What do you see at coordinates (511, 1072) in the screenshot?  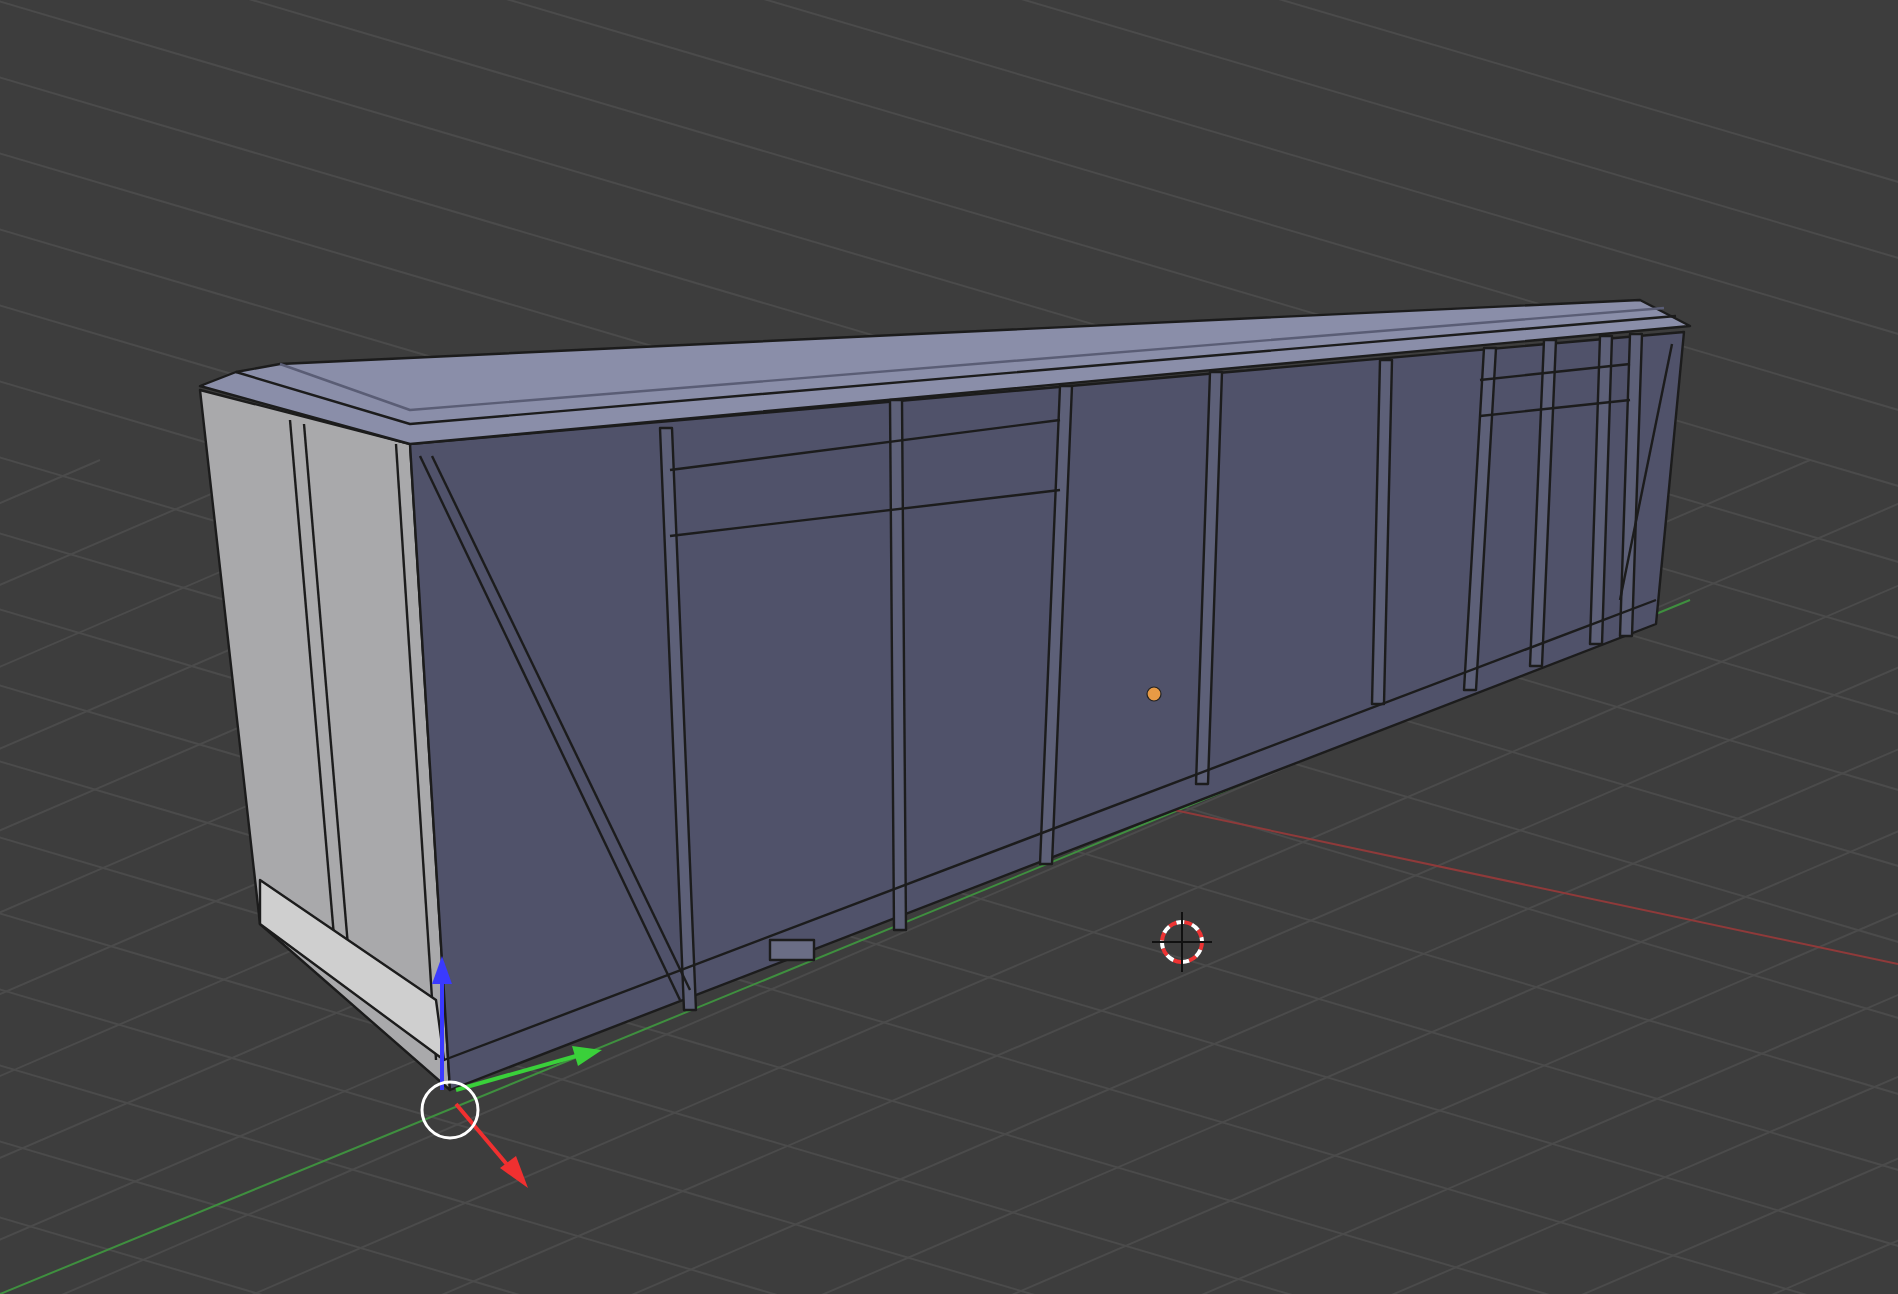 I see `transform-gizmo-drawing` at bounding box center [511, 1072].